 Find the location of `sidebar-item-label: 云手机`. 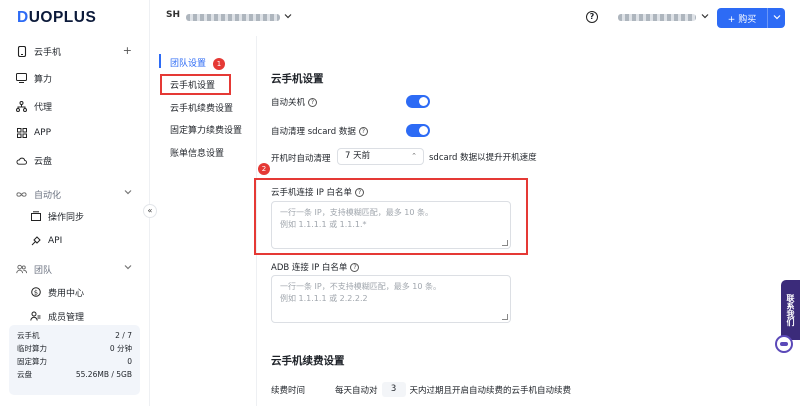

sidebar-item-label: 云手机 is located at coordinates (48, 52).